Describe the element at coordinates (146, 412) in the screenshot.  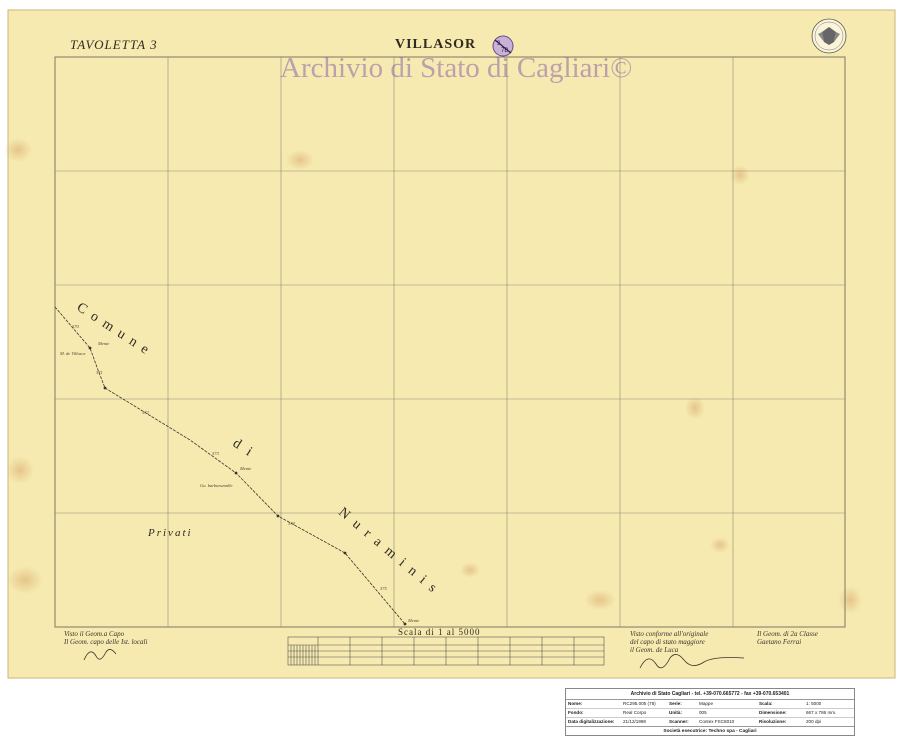
I see `svg-text: 372` at that location.